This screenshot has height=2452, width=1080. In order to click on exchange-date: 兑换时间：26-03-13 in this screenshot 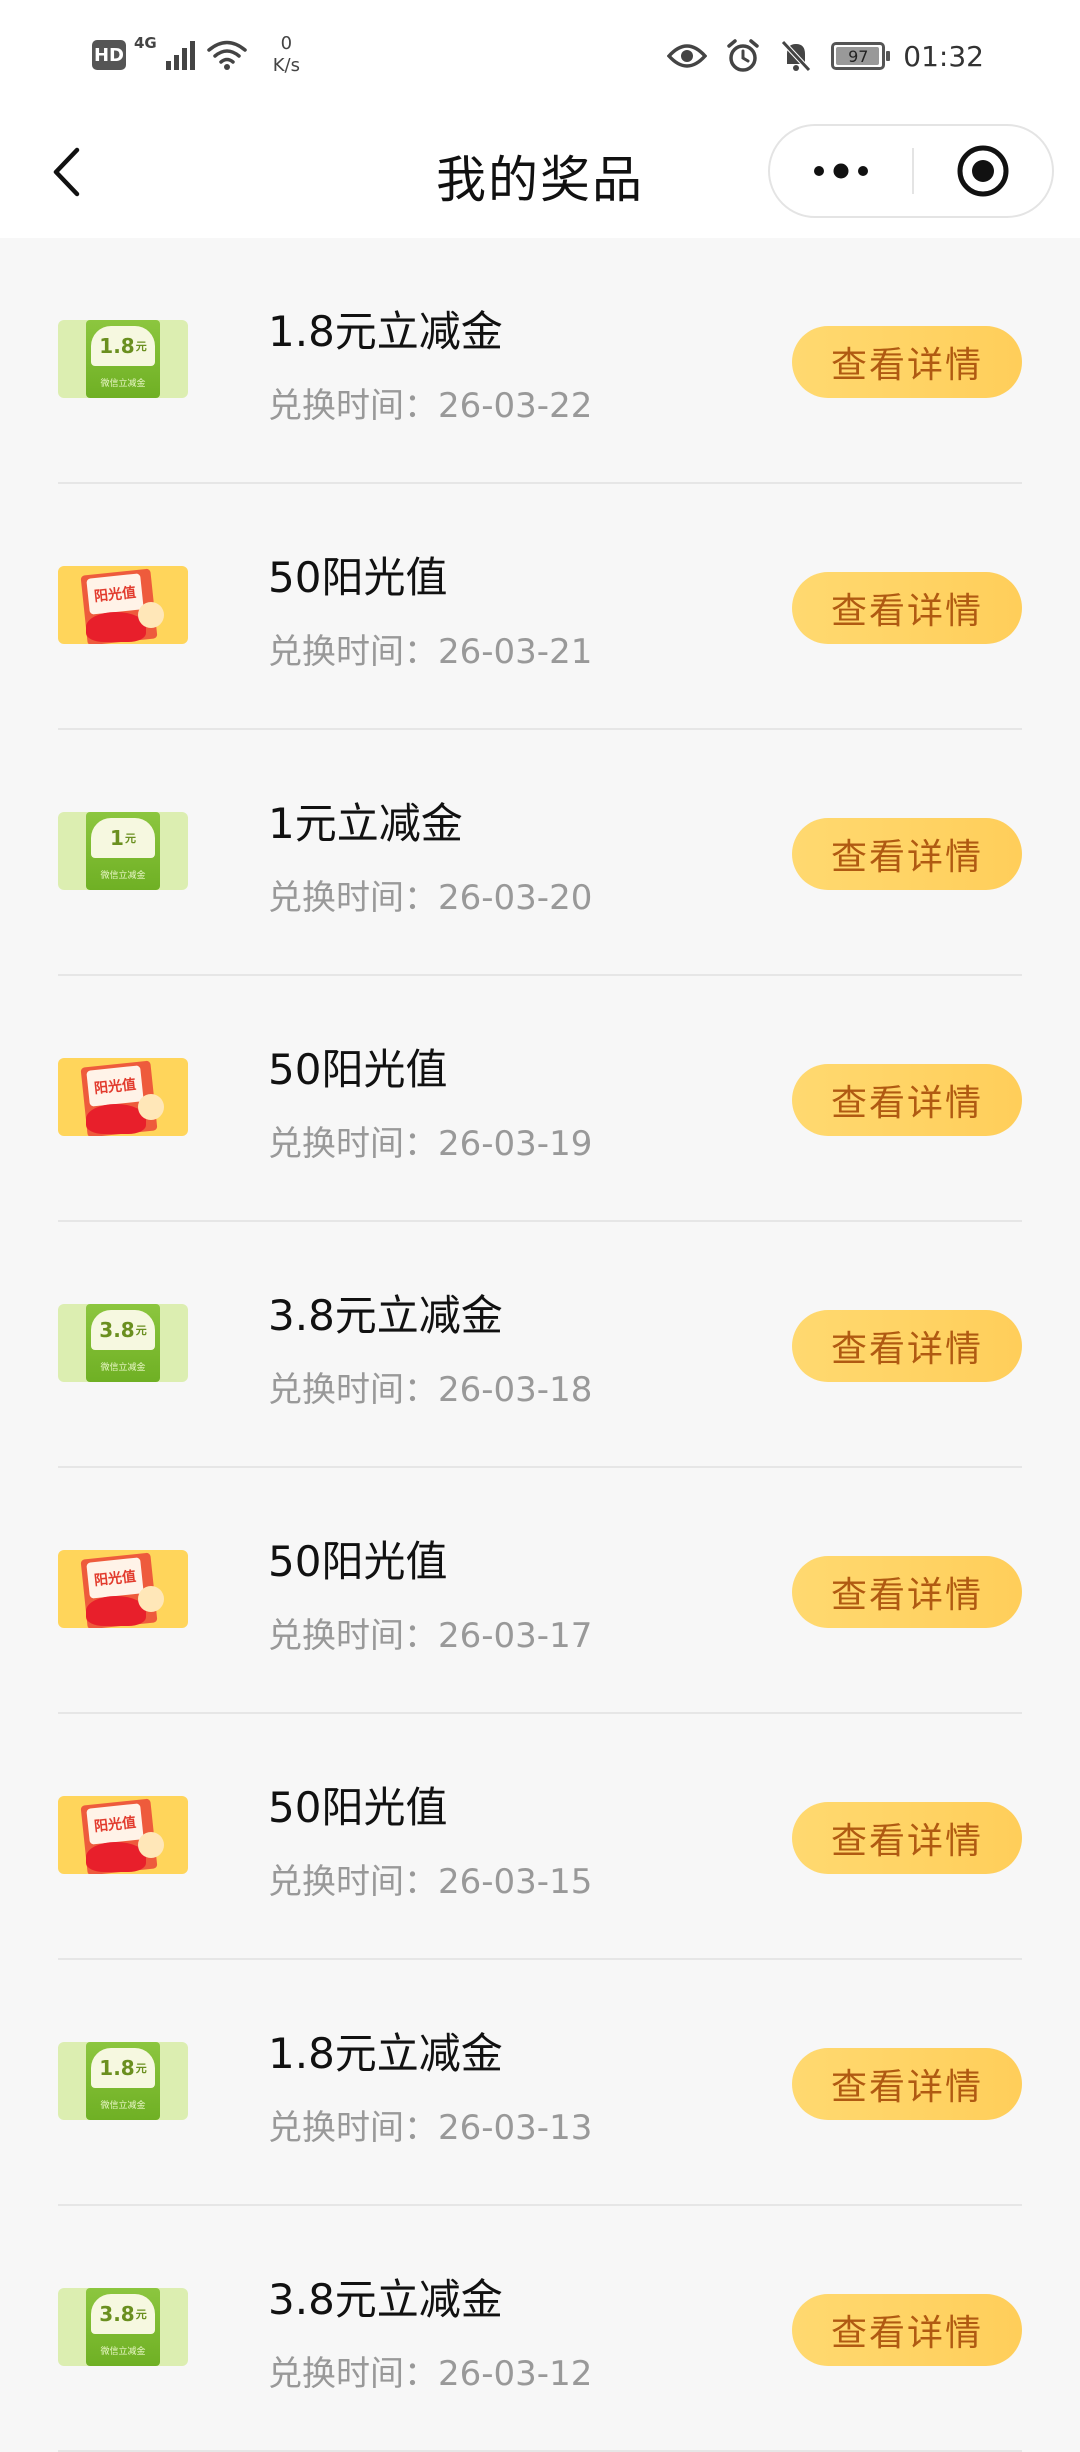, I will do `click(430, 2128)`.